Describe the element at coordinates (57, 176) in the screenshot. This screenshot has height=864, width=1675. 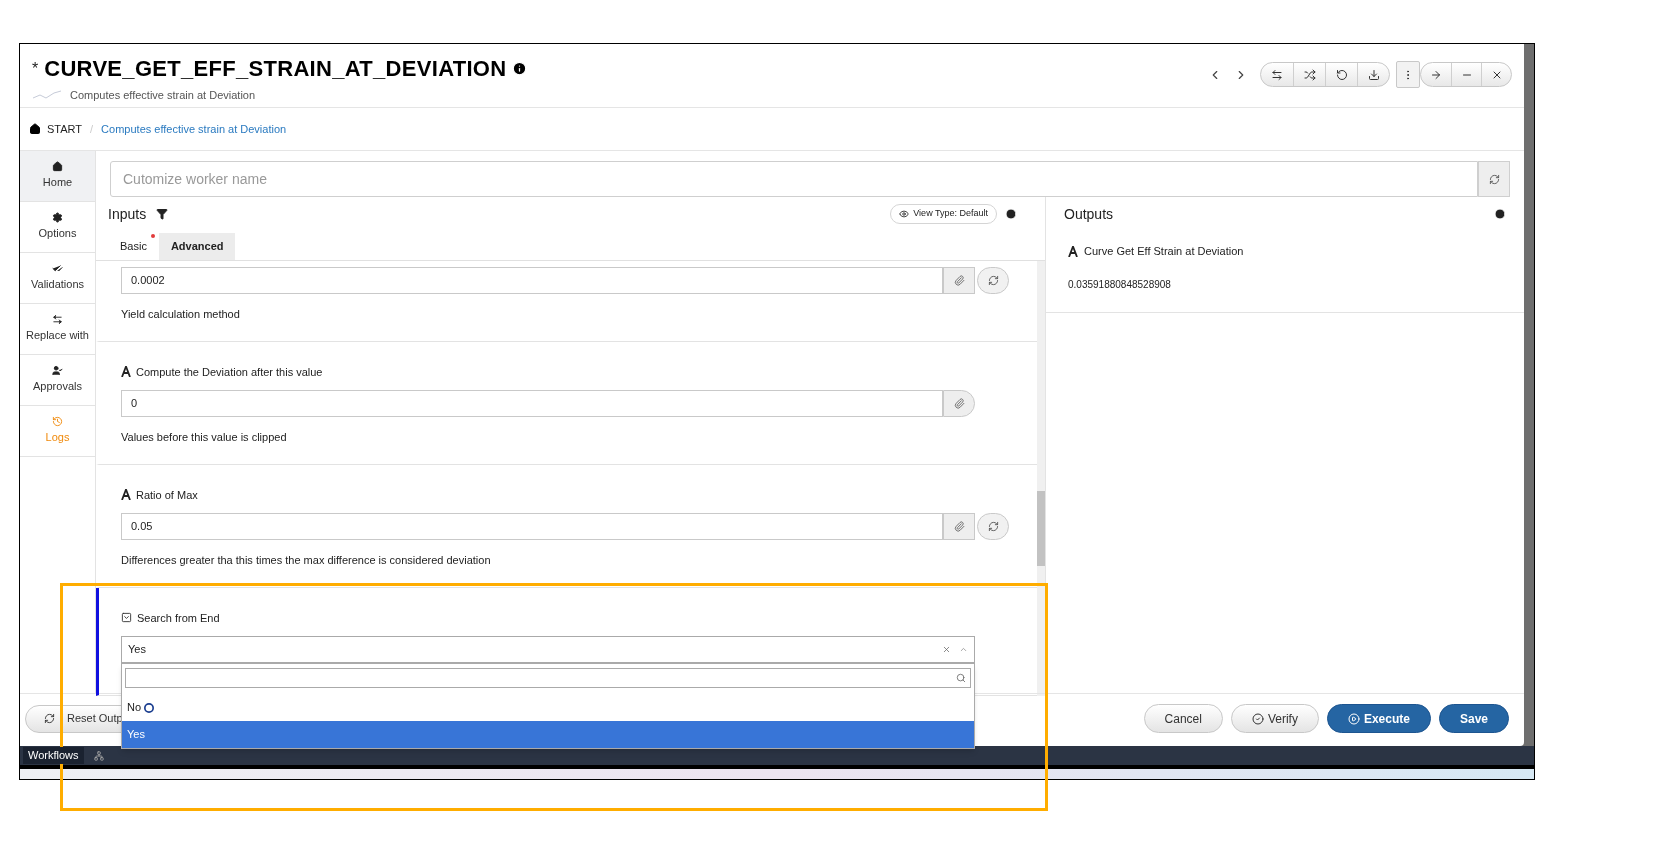
I see `sidebar-item: Home` at that location.